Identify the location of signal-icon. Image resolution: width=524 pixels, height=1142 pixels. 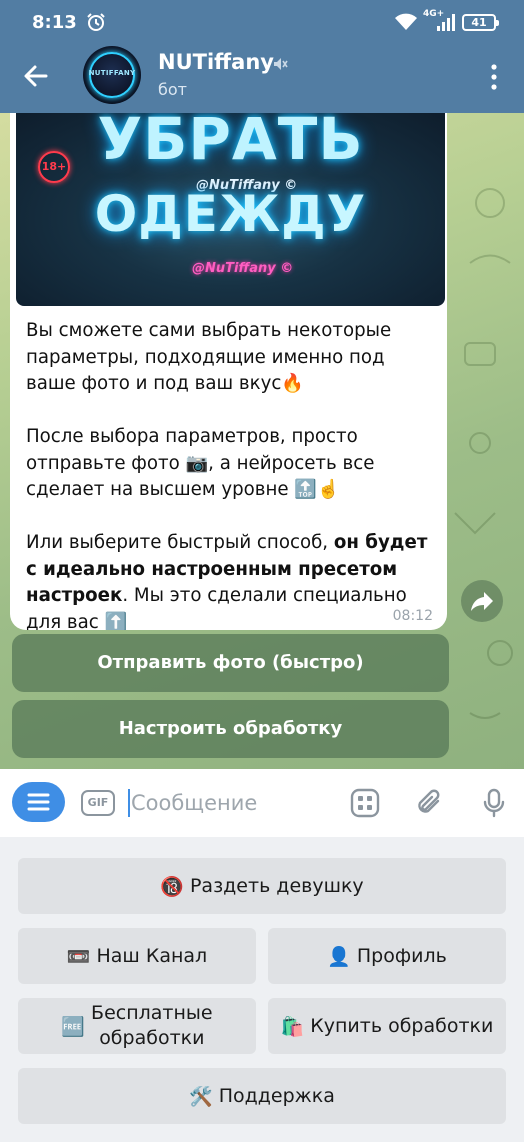
(446, 22).